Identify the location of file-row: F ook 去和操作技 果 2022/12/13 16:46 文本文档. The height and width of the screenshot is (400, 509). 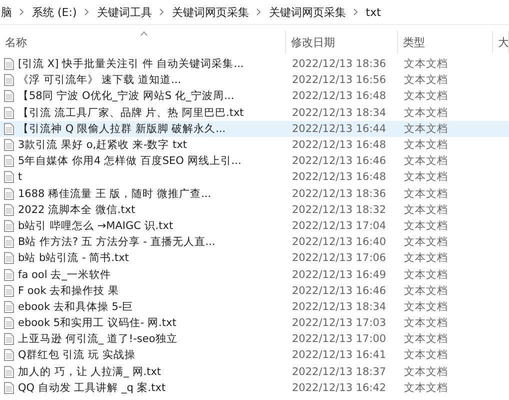
(254, 290).